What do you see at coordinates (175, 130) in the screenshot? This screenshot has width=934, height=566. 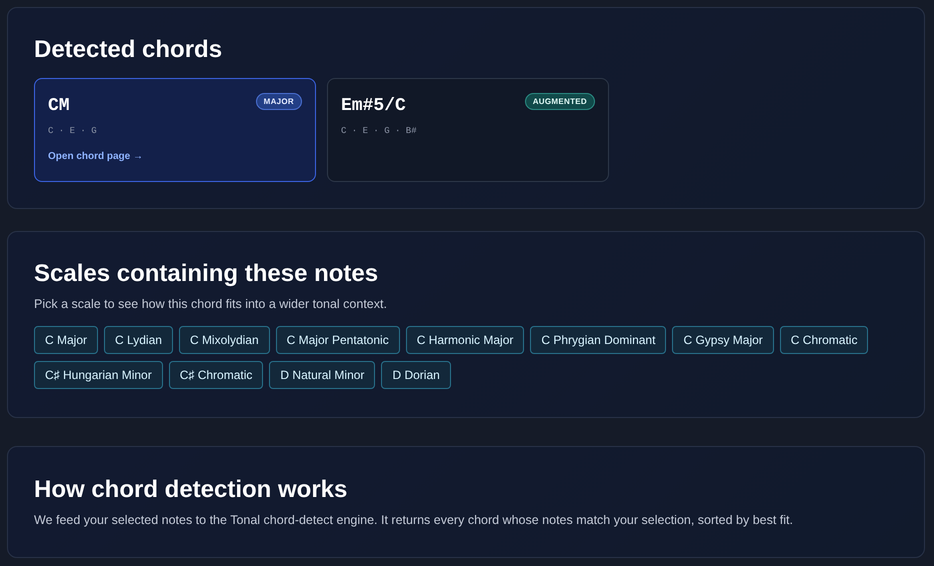 I see `chord-card: CM MAJOR C · E · G Open chord page →` at bounding box center [175, 130].